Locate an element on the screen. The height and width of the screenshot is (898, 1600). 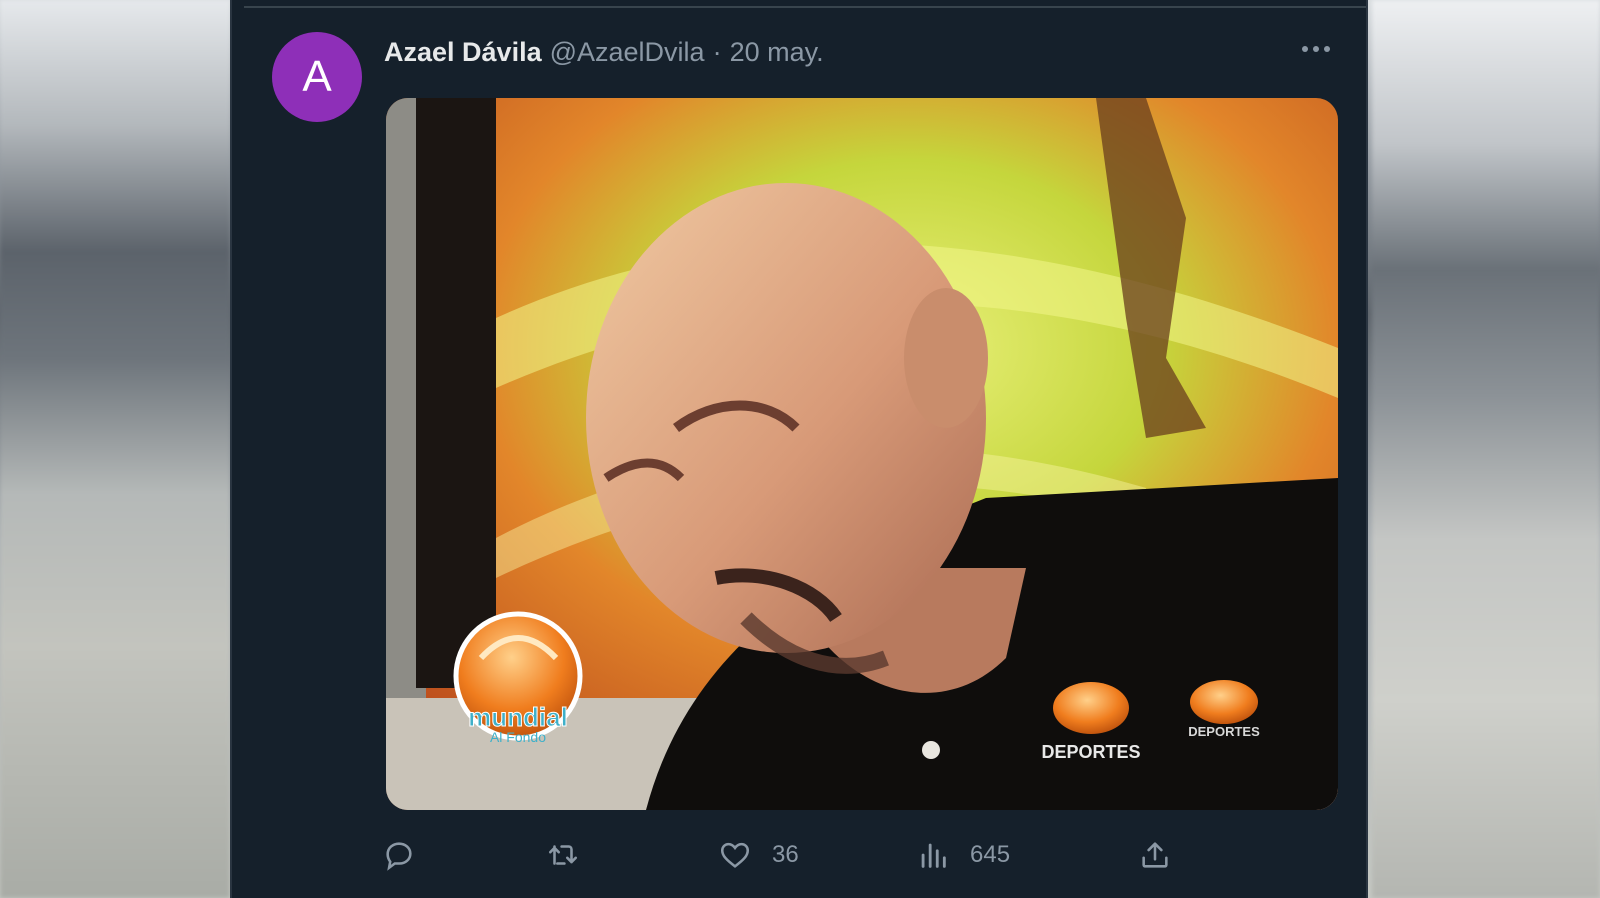
blurred-background-right is located at coordinates (1486, 449).